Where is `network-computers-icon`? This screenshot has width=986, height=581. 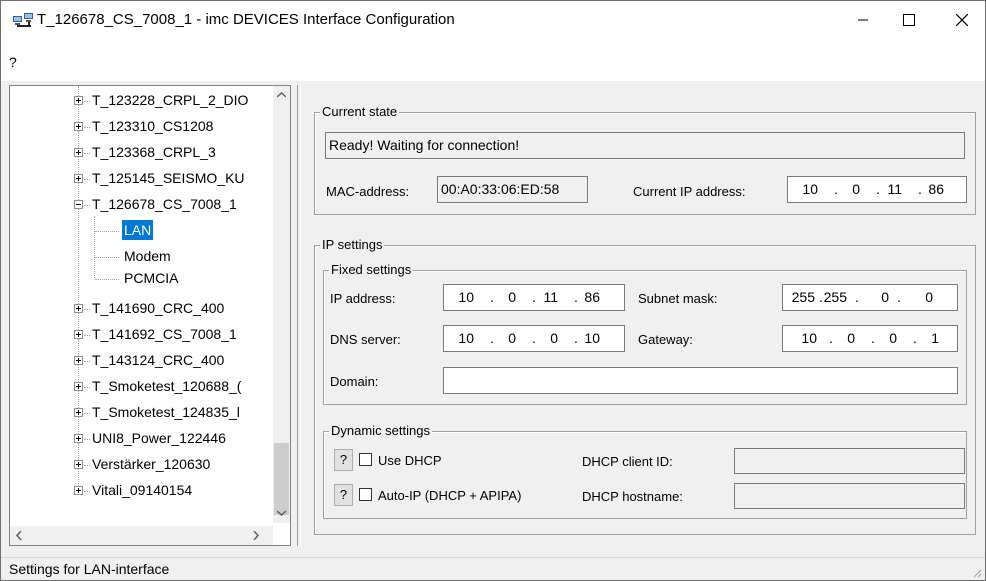
network-computers-icon is located at coordinates (23, 20).